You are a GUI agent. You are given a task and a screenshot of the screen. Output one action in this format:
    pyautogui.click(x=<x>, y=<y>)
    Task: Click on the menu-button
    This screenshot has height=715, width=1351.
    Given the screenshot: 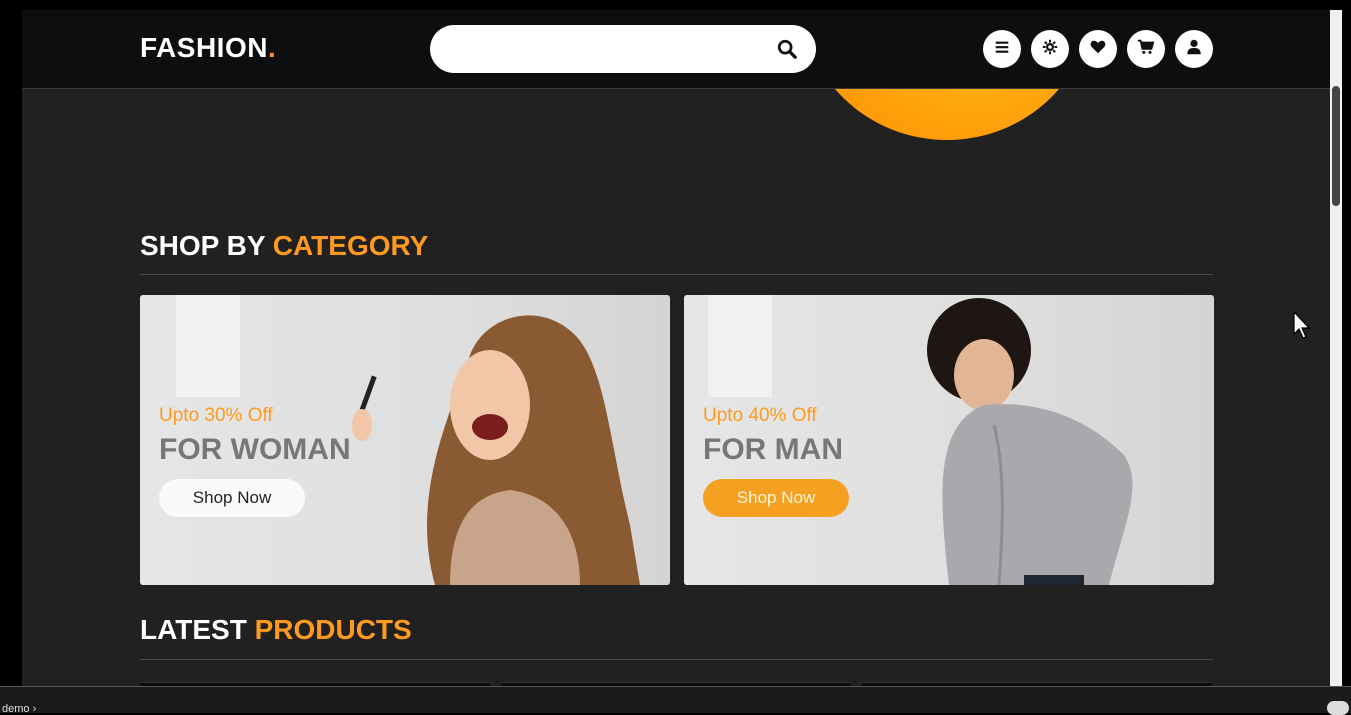 What is the action you would take?
    pyautogui.click(x=1002, y=49)
    